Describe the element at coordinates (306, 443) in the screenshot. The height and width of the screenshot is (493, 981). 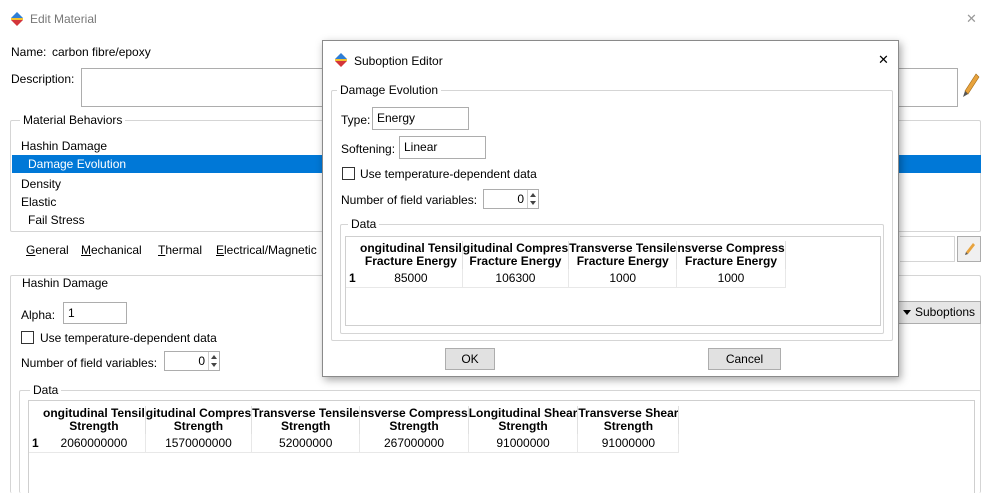
I see `table-cell: 52000000` at that location.